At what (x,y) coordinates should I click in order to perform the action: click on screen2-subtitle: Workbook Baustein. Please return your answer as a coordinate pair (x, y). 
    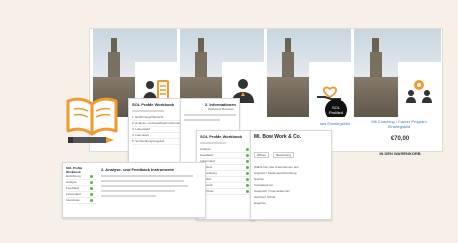
    Looking at the image, I should click on (221, 109).